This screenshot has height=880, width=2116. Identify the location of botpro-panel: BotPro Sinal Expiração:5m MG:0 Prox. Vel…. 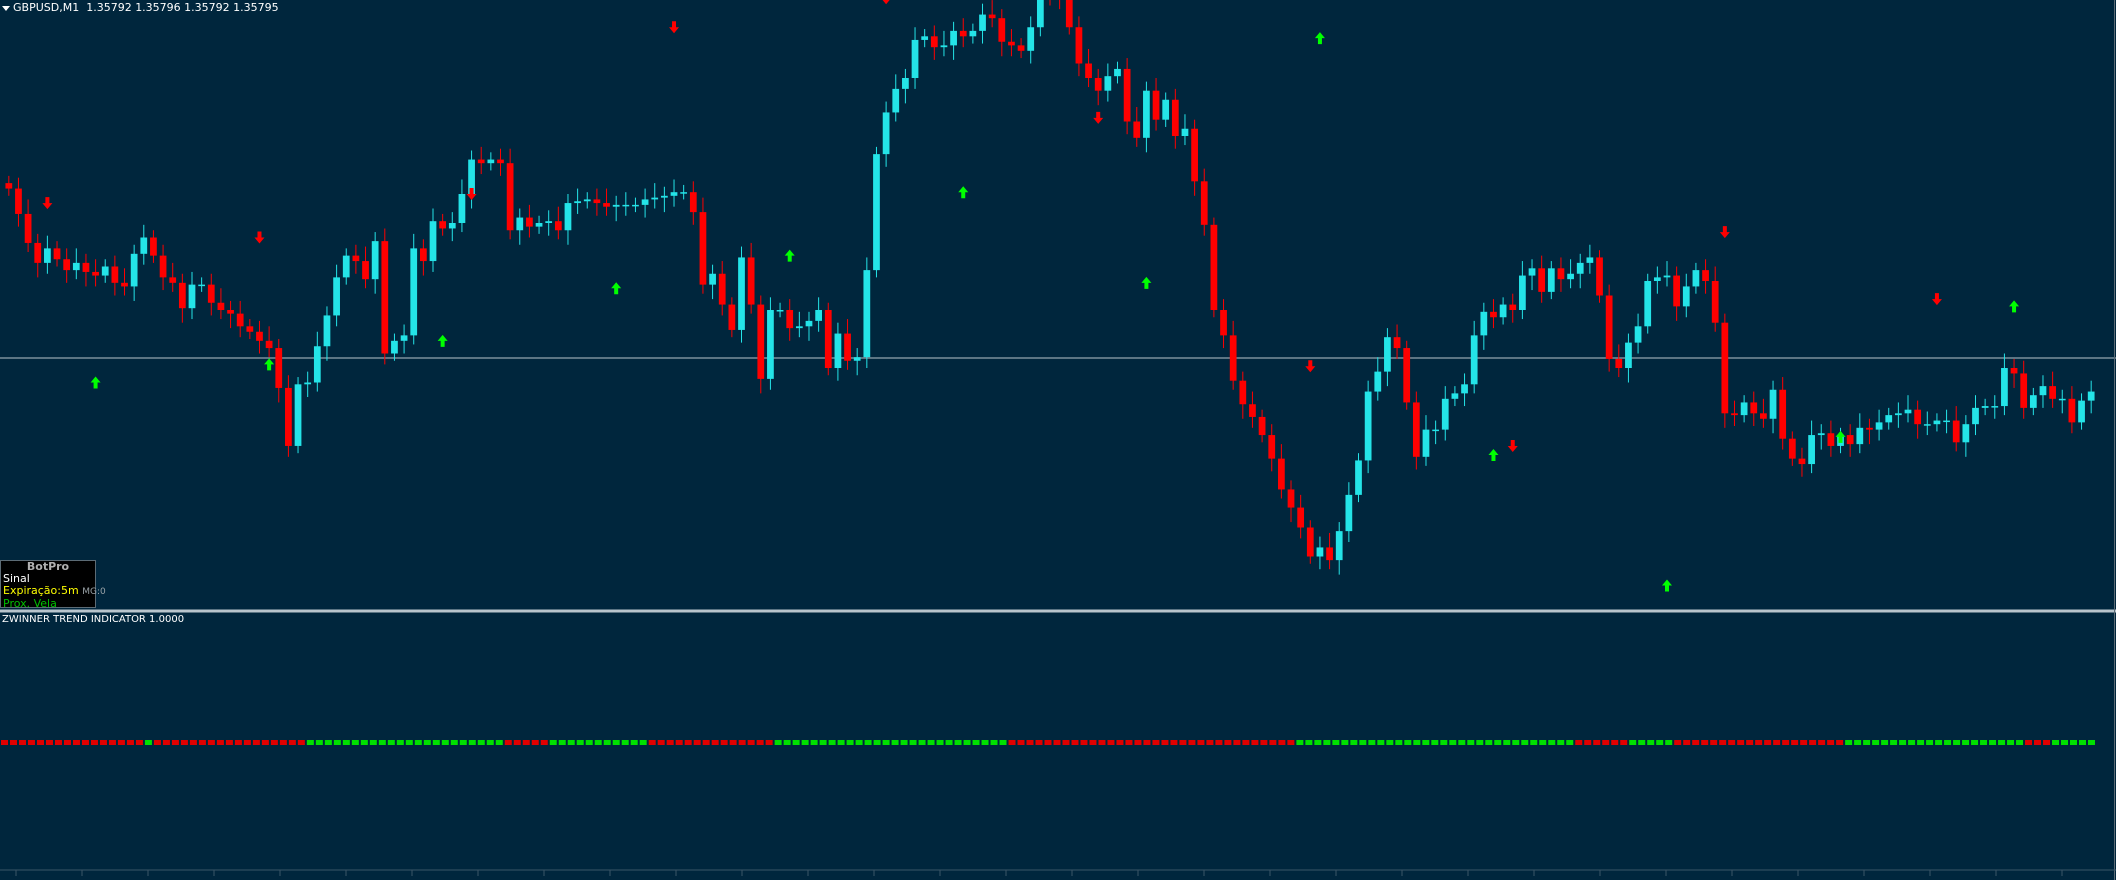
(53, 585).